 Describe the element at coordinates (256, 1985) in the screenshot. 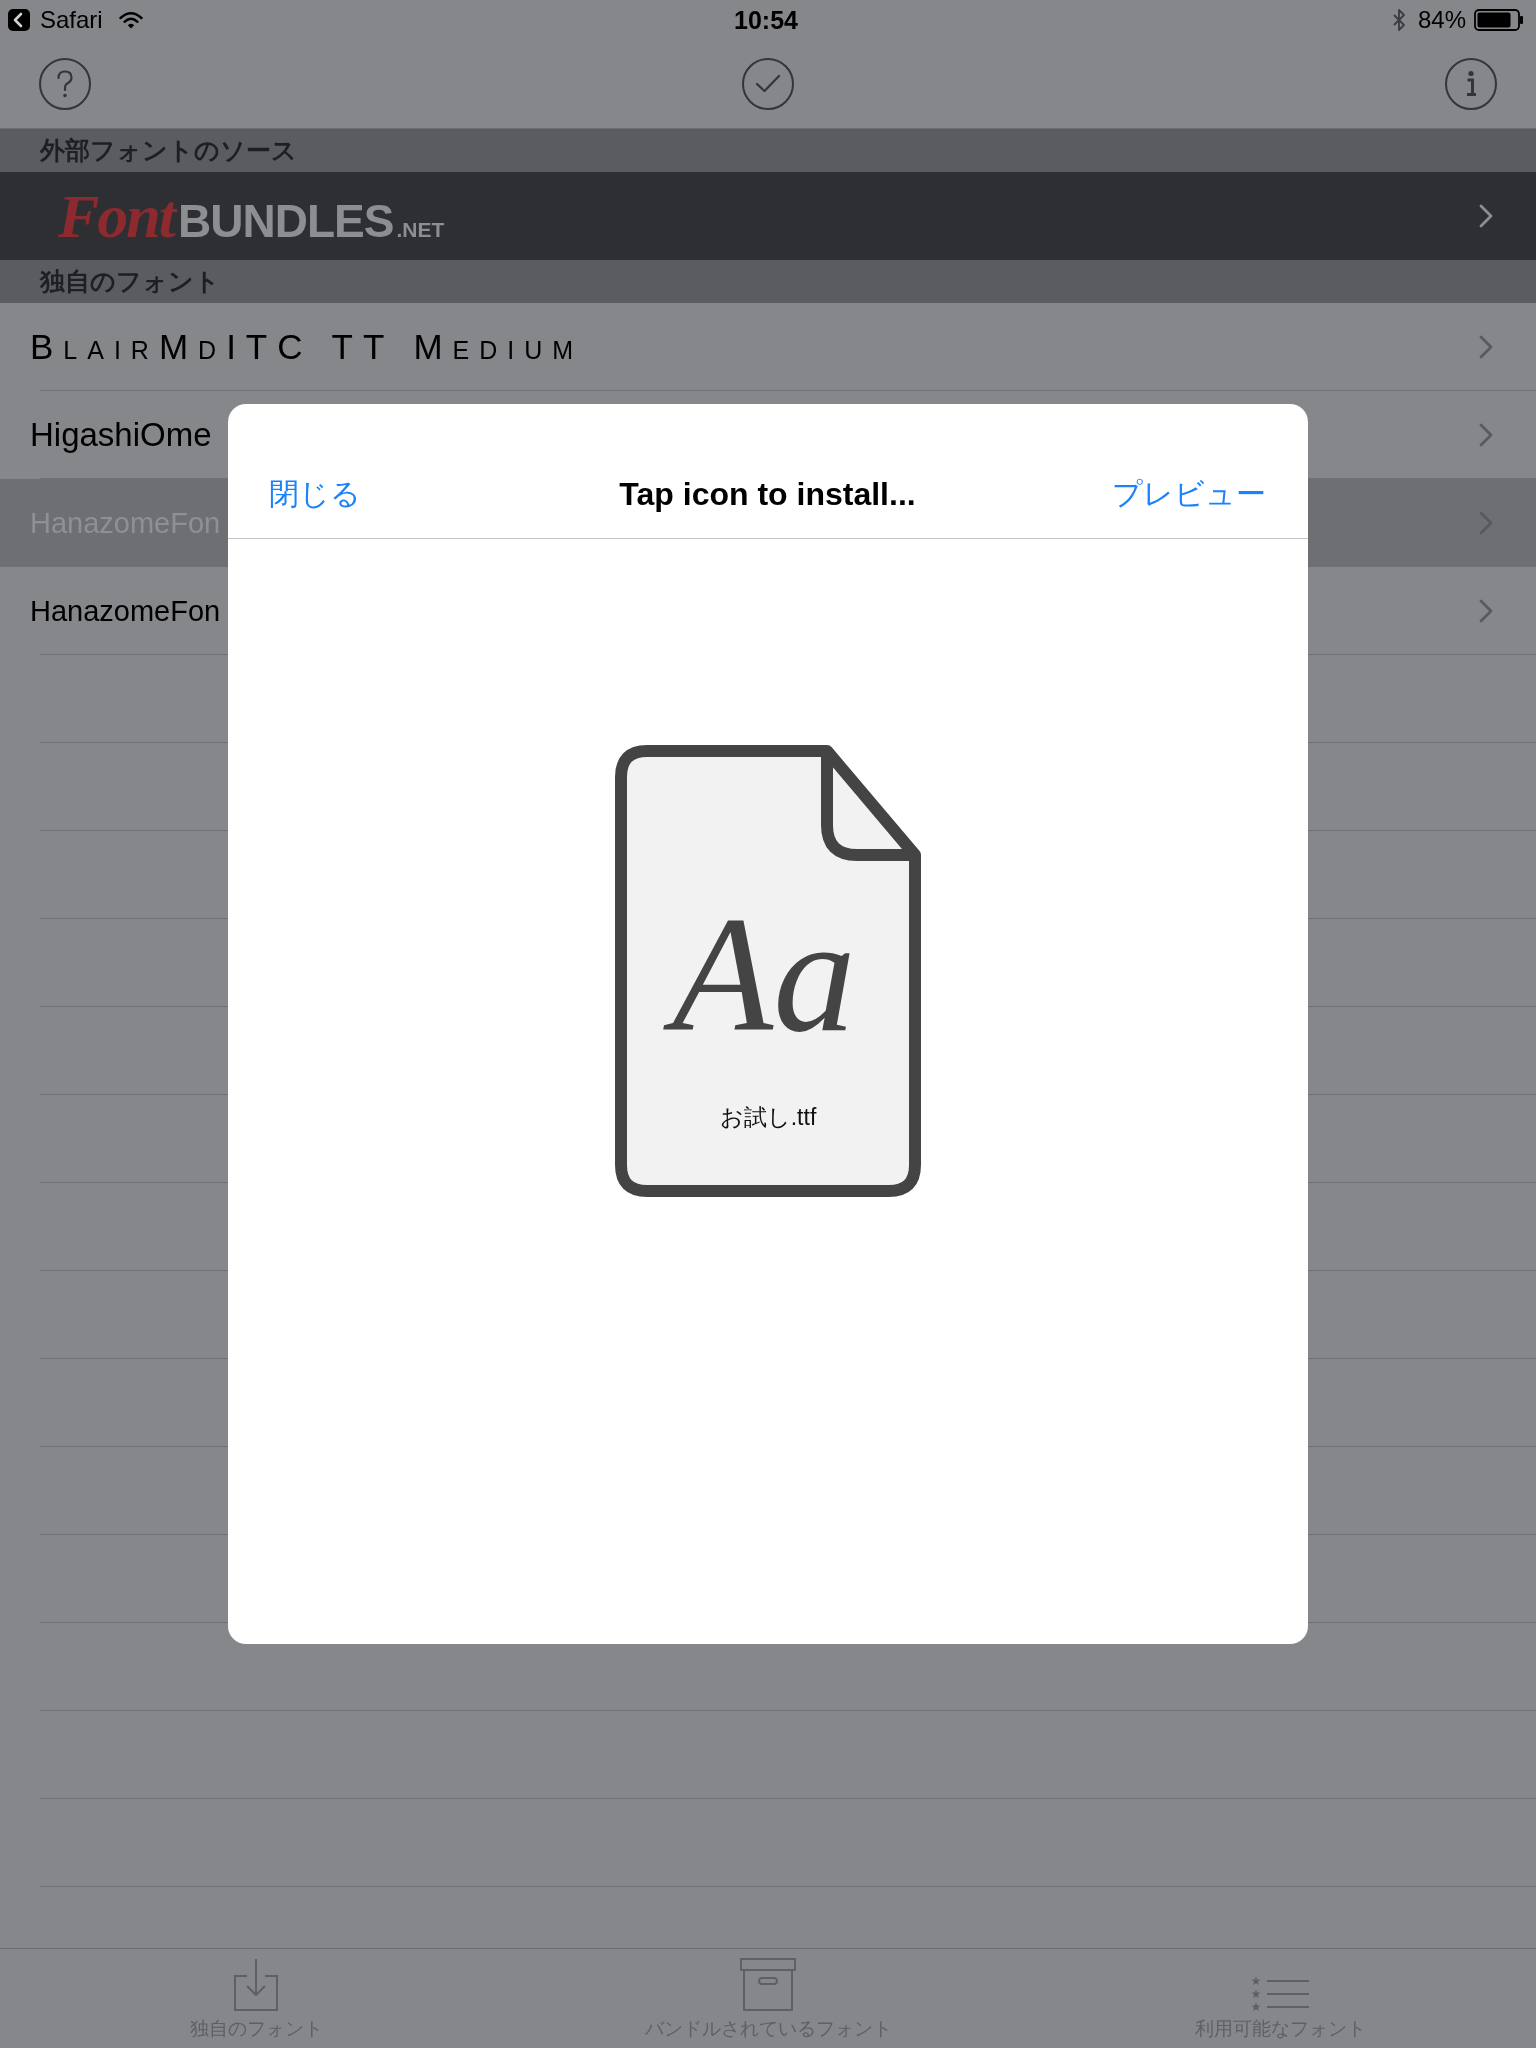

I see `download-tray-icon` at that location.